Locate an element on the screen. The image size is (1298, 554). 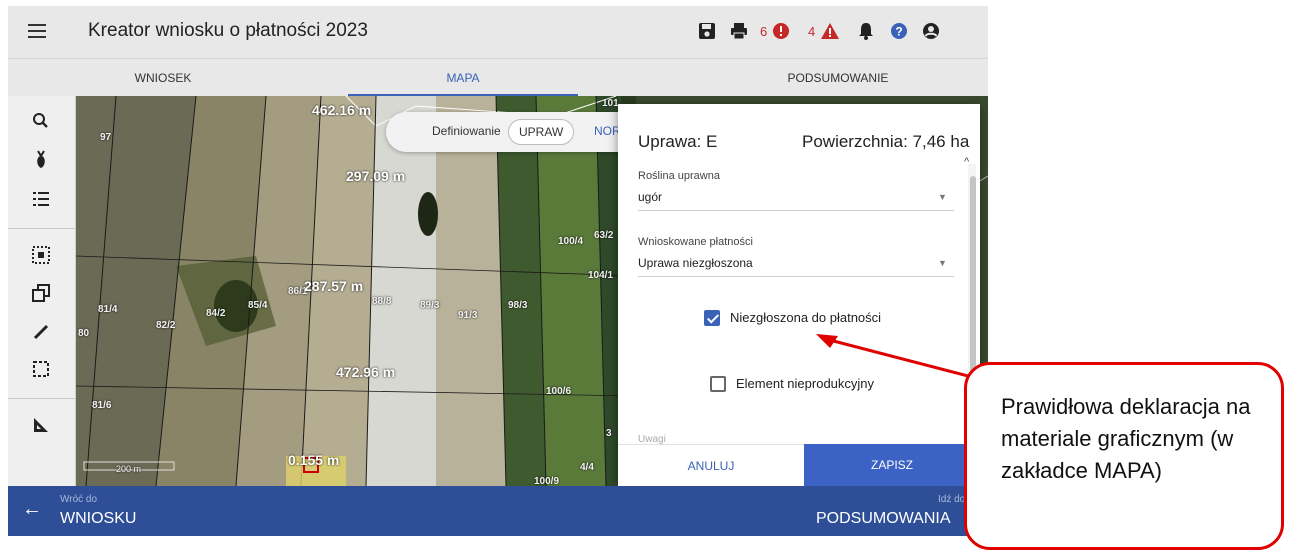
back-caption: Wróć do is located at coordinates (79, 499).